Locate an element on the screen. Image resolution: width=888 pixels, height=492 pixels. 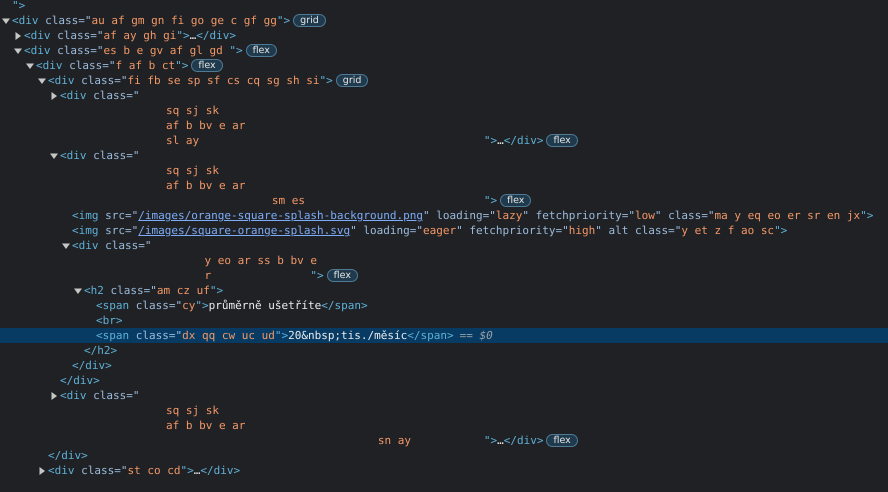
dom-tree-row: <br> is located at coordinates (444, 320).